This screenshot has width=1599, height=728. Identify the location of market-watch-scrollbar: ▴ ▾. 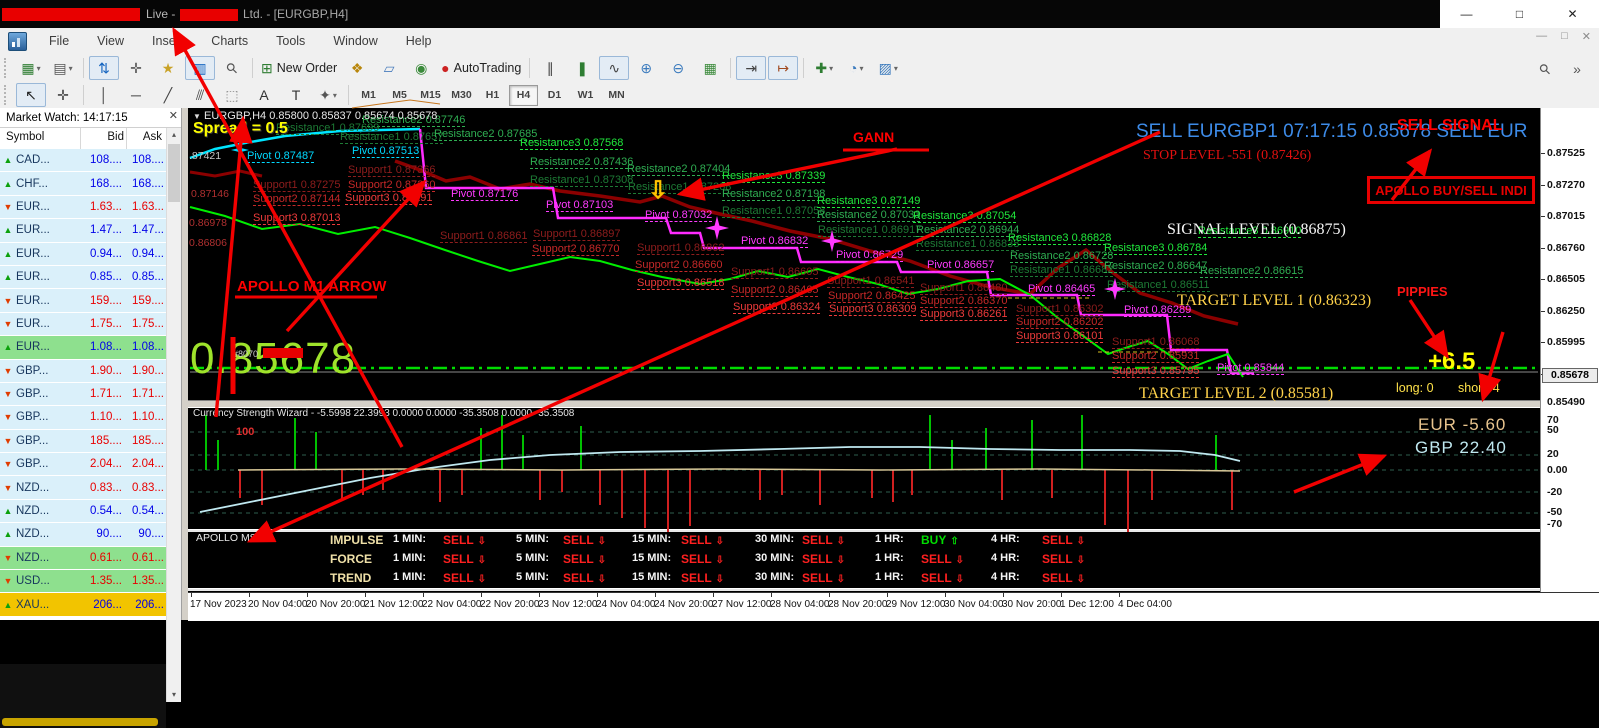
(173, 415).